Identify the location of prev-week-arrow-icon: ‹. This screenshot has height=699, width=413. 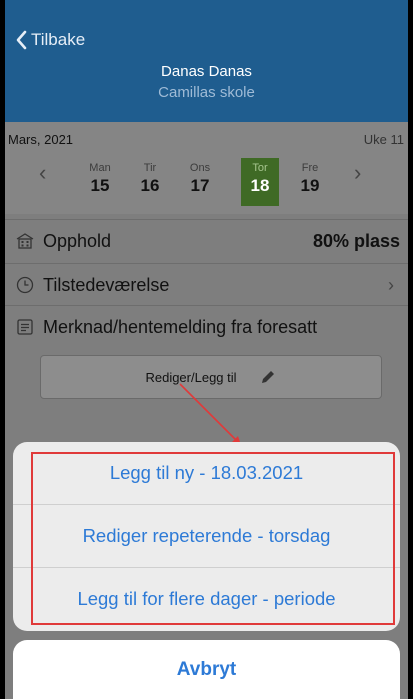
(42, 173).